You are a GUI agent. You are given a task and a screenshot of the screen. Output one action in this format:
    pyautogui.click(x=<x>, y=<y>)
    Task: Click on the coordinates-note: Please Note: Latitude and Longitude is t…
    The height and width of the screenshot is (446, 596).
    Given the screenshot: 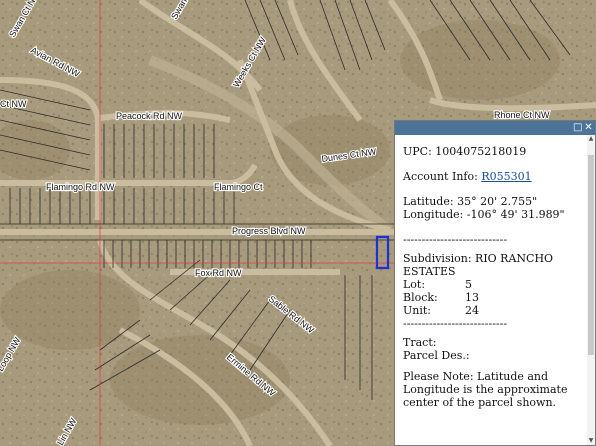 What is the action you would take?
    pyautogui.click(x=485, y=389)
    